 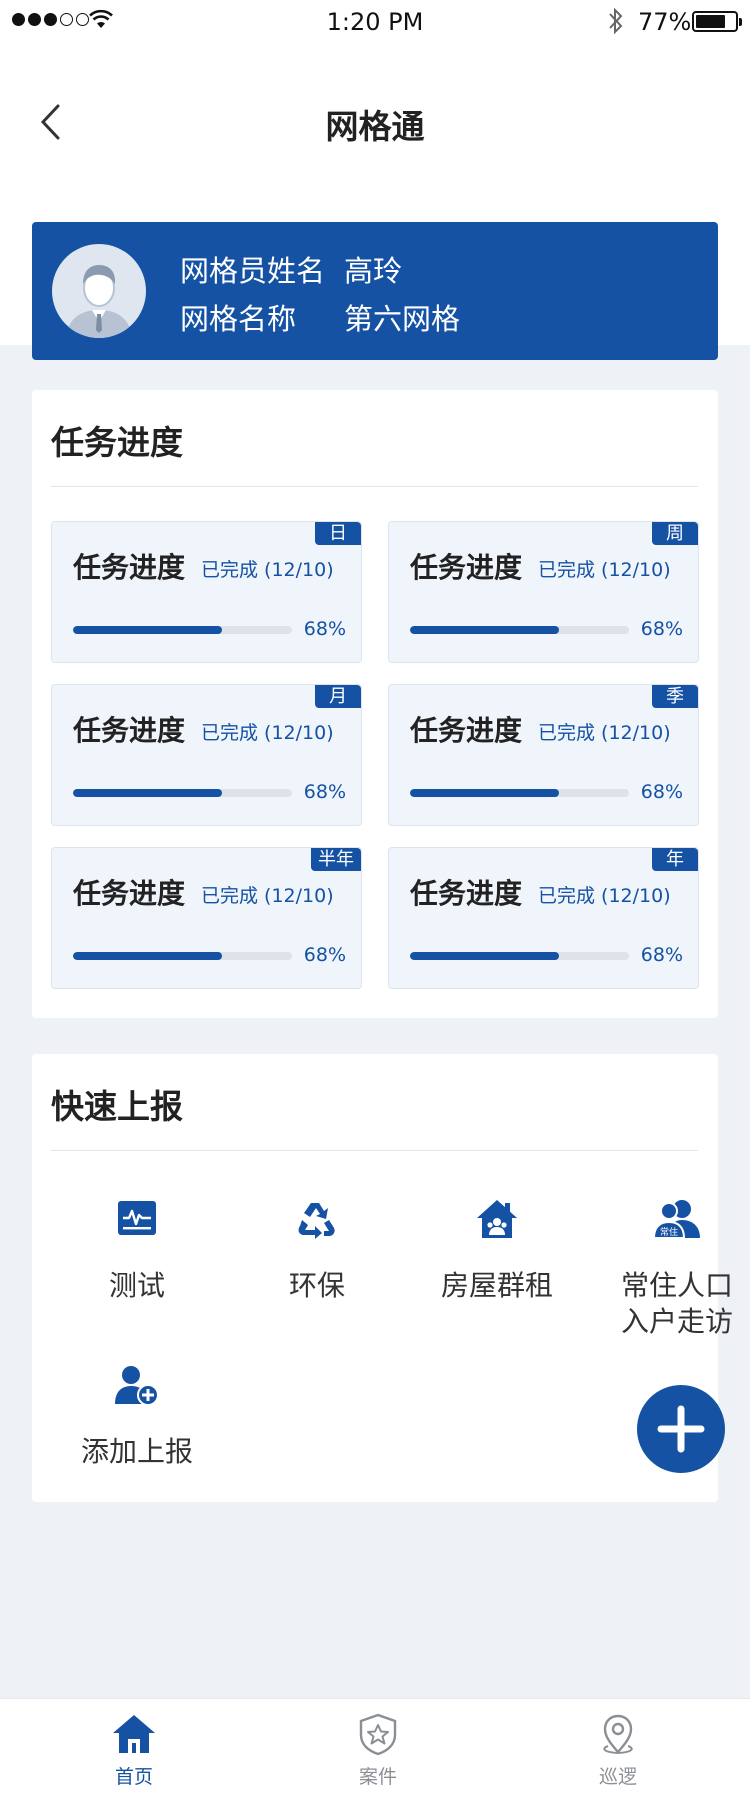 I want to click on name-label: 网格员姓名, so click(x=253, y=271).